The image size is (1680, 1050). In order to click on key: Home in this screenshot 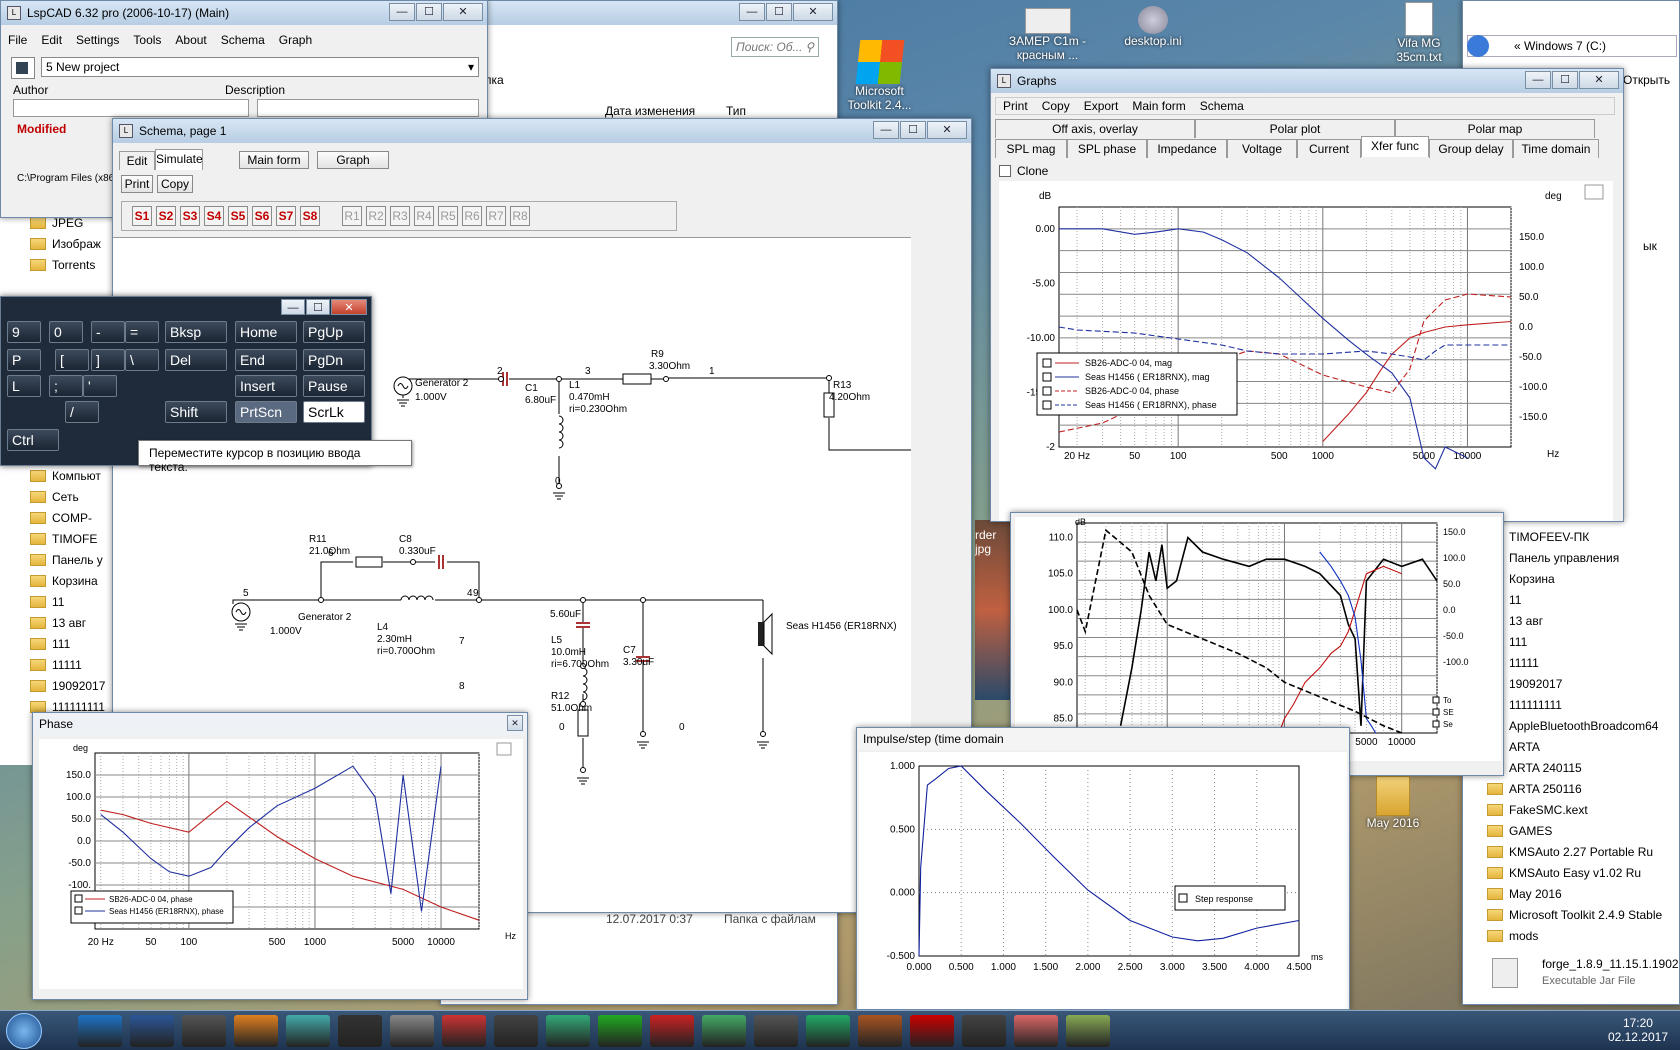, I will do `click(266, 332)`.